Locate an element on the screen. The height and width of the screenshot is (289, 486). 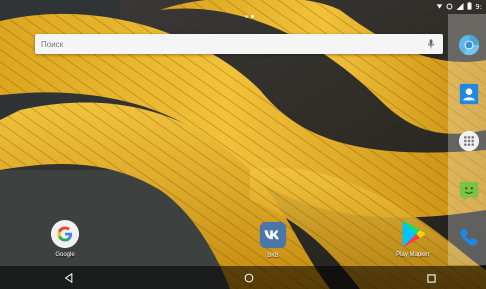
status-icons: 9: is located at coordinates (459, 7).